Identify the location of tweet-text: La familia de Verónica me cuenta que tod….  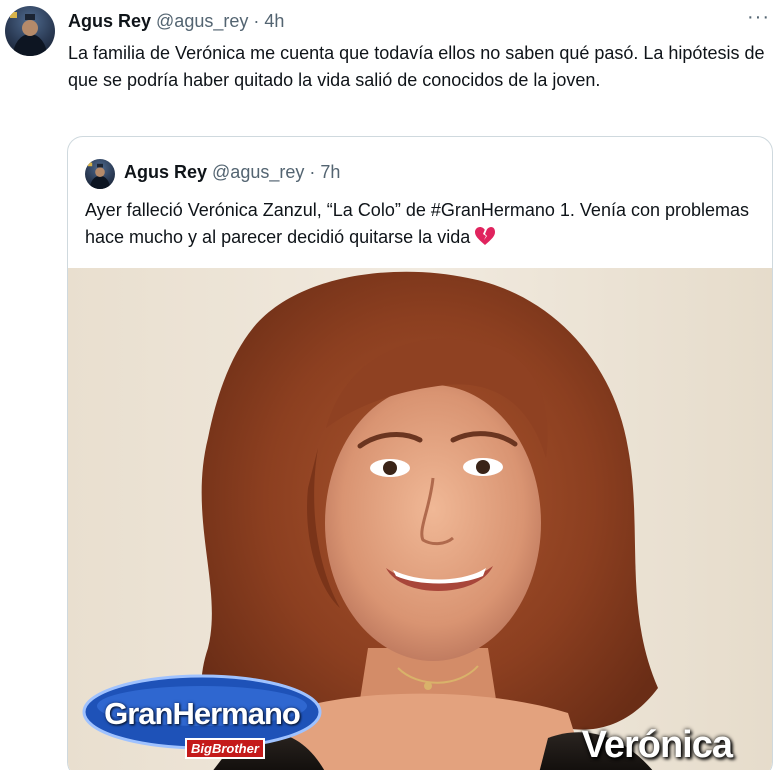
(416, 66).